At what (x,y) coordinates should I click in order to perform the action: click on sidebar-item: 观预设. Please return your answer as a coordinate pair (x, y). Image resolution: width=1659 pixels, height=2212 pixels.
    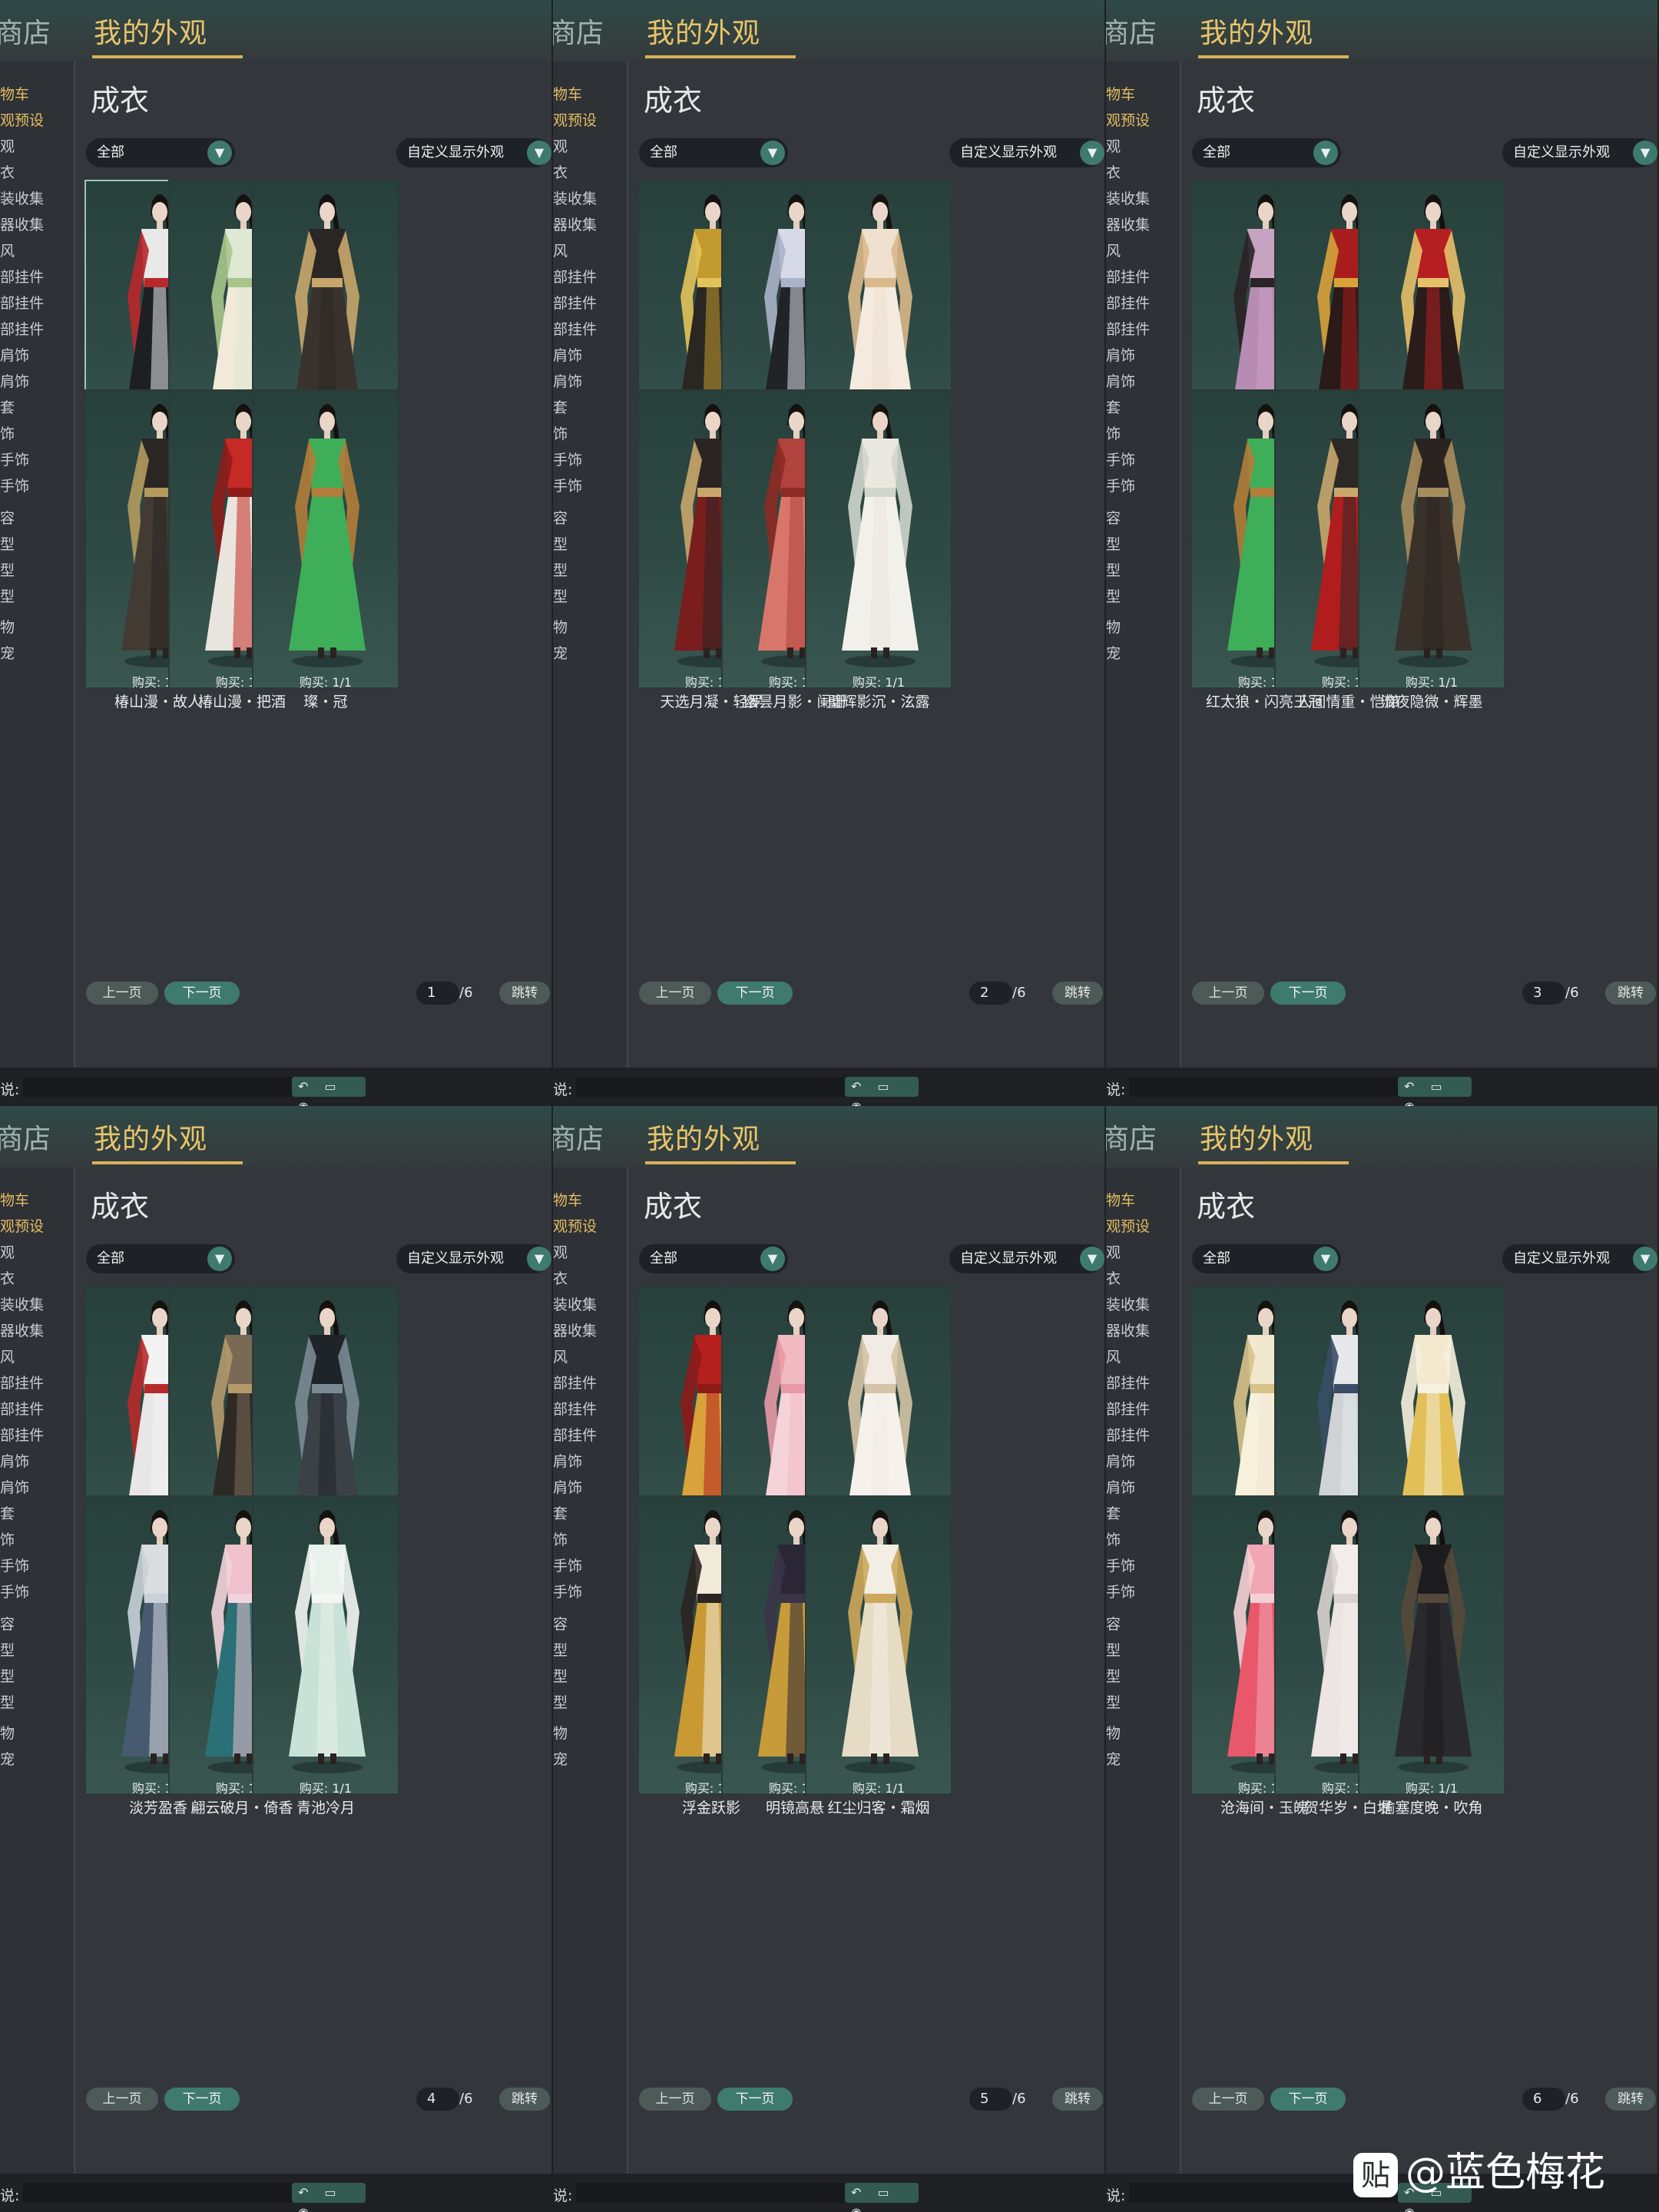
    Looking at the image, I should click on (1128, 1226).